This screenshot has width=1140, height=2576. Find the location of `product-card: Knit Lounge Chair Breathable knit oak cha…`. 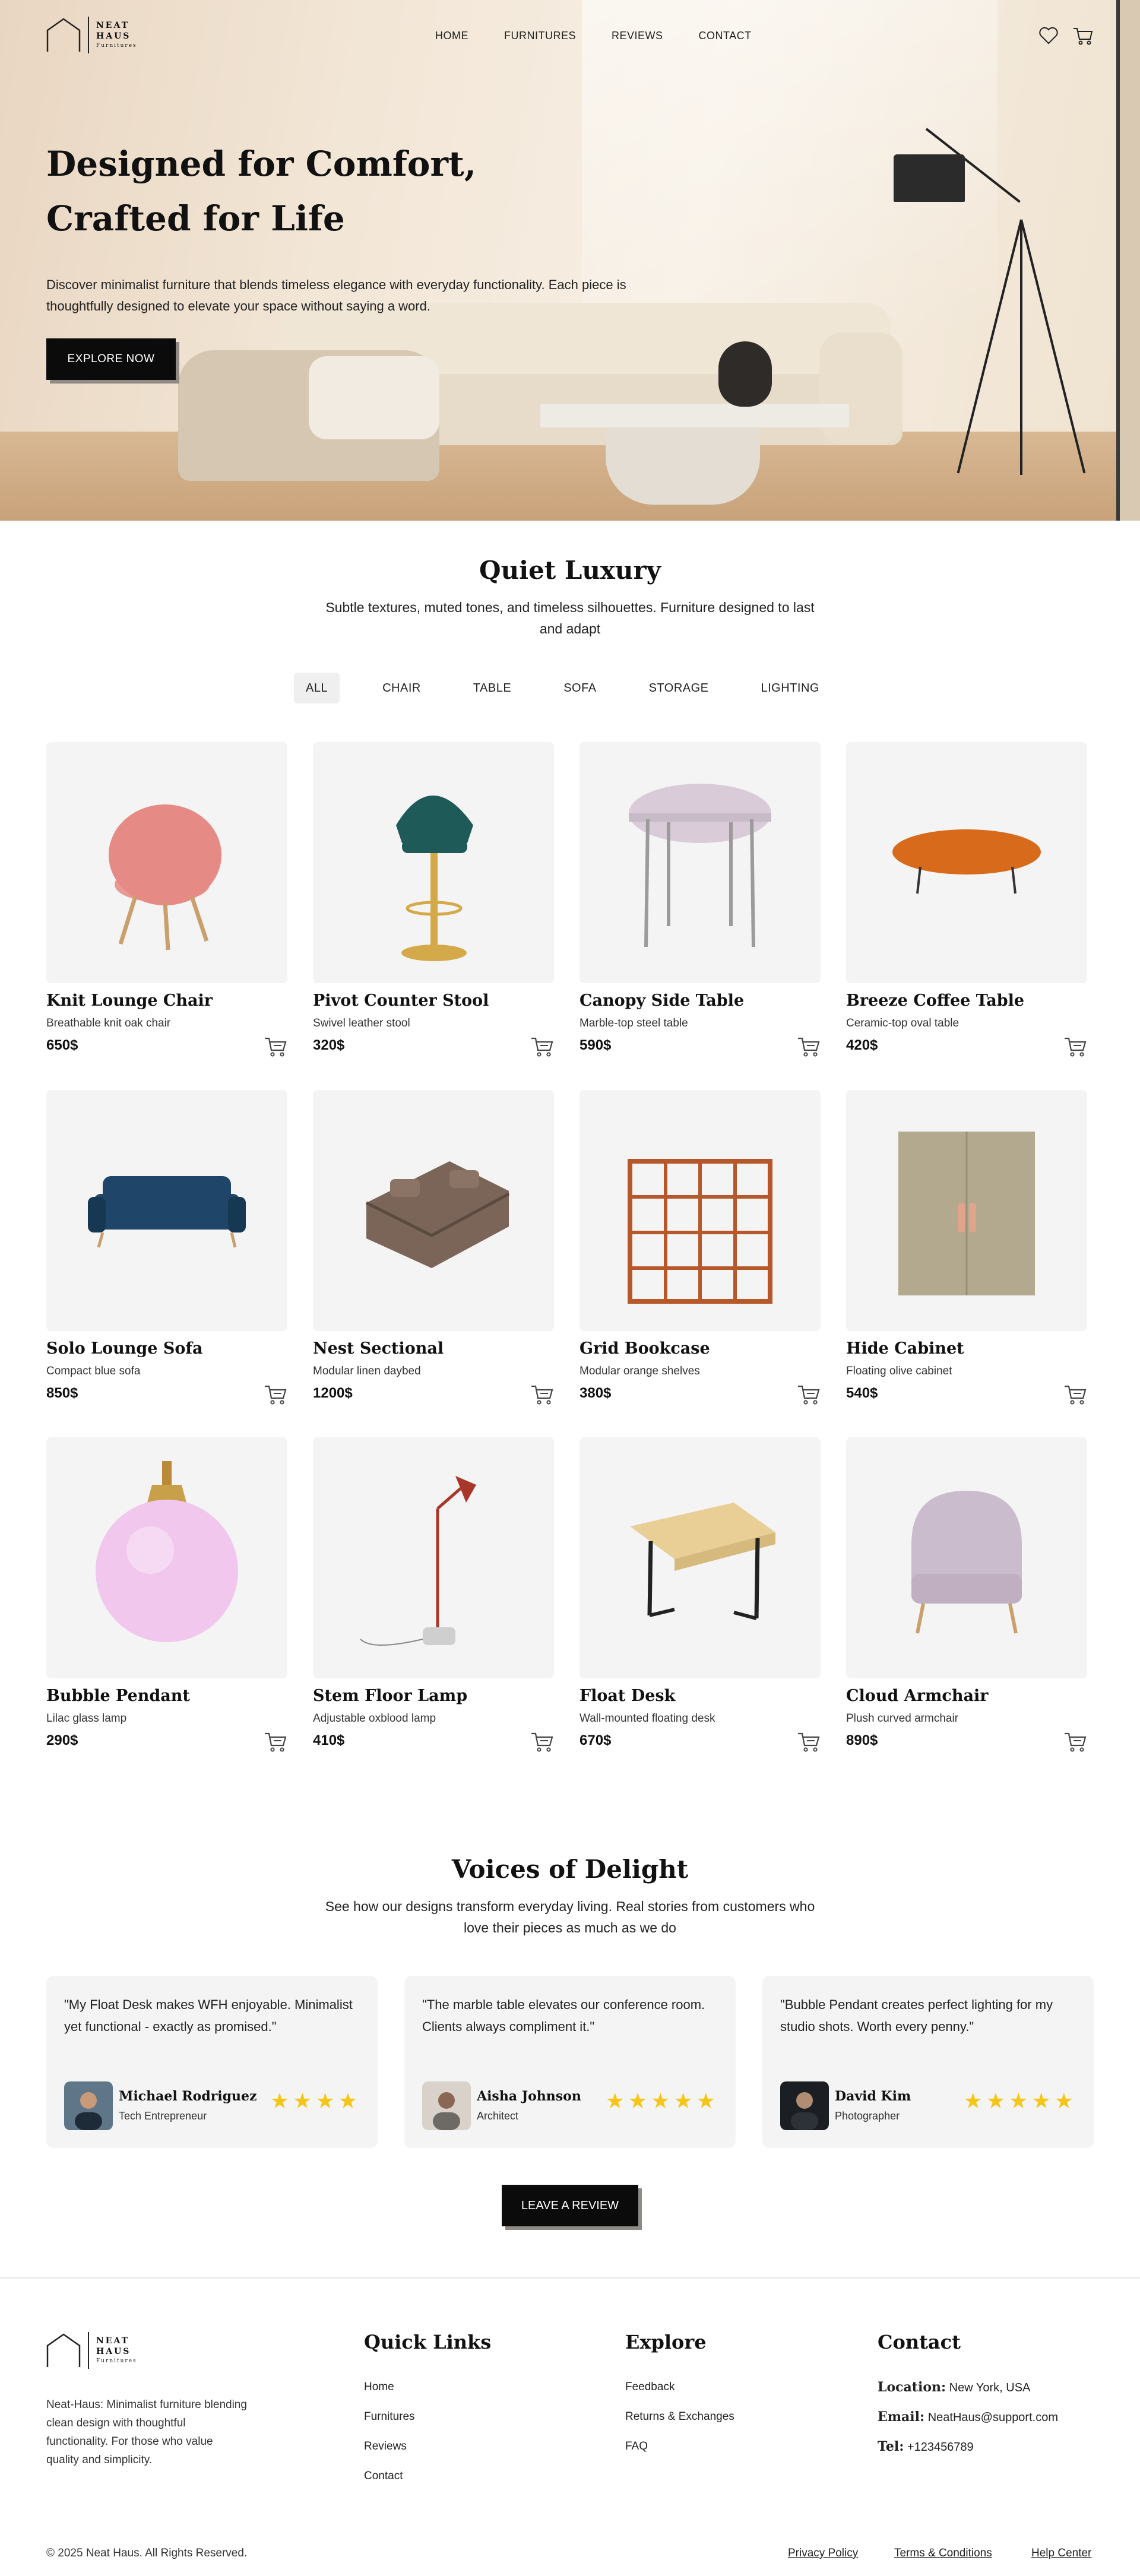

product-card: Knit Lounge Chair Breathable knit oak cha… is located at coordinates (166, 903).